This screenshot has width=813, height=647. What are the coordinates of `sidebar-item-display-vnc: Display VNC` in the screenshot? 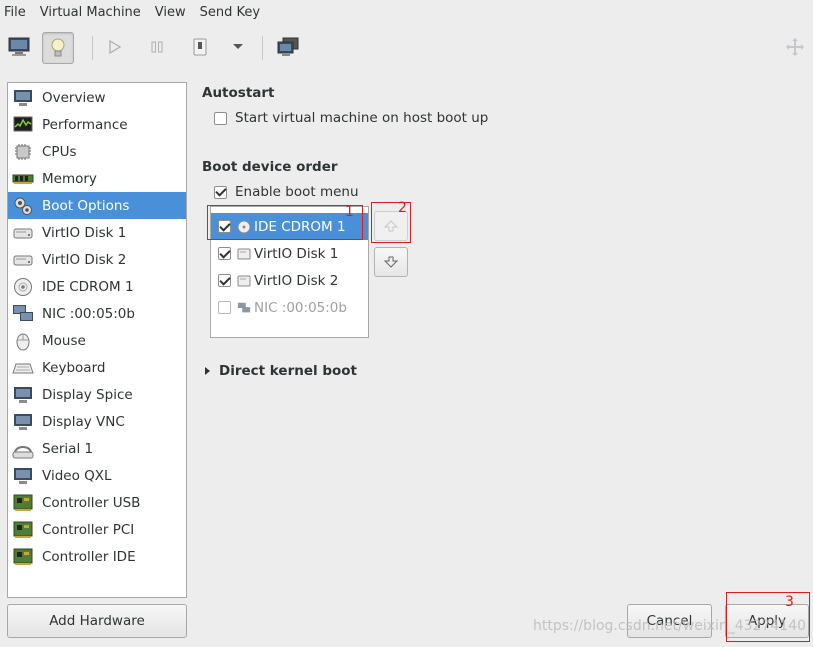 It's located at (97, 421).